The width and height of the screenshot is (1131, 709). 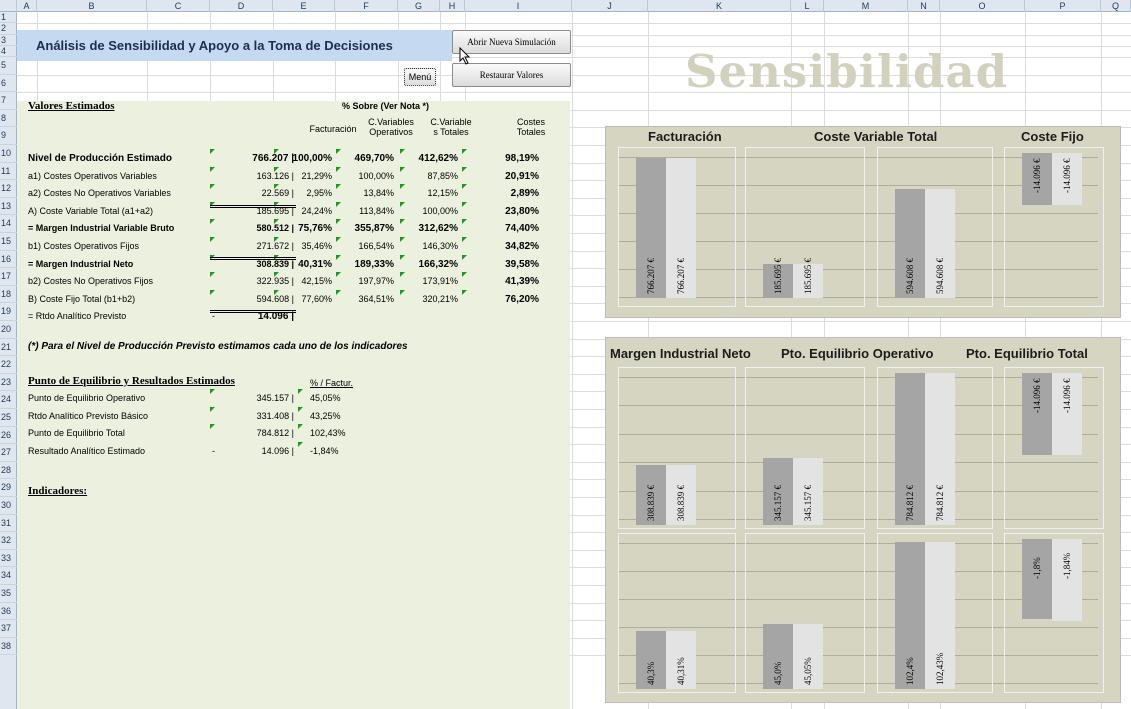 I want to click on column-header-e: E, so click(x=304, y=6).